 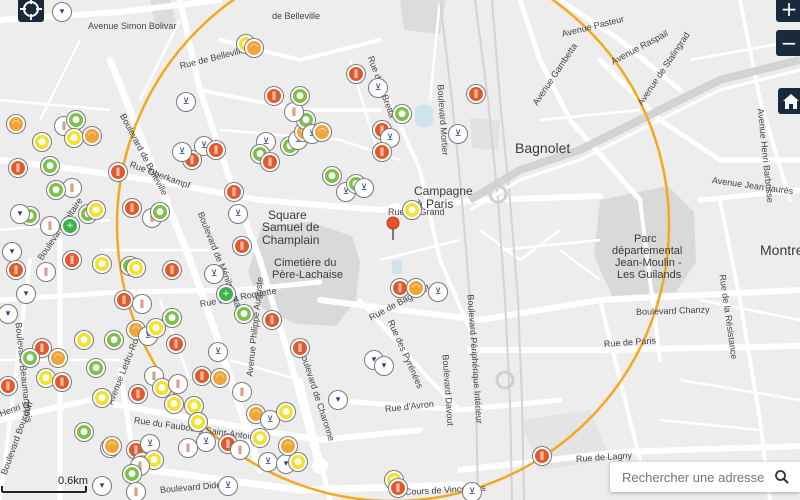 I want to click on search-icon, so click(x=782, y=477).